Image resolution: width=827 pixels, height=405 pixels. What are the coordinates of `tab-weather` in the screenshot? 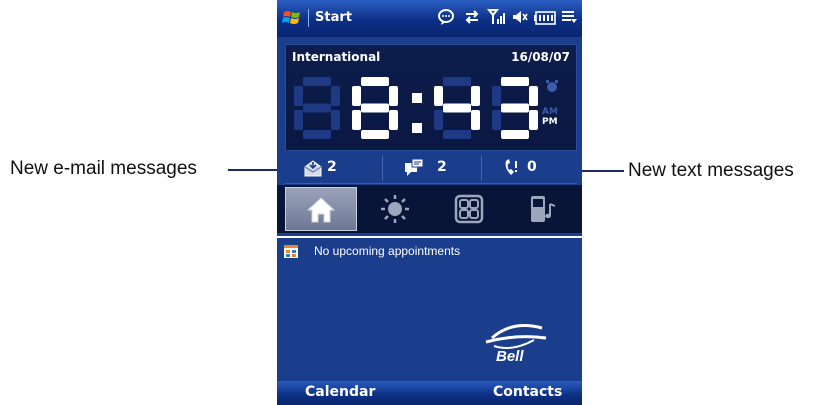 It's located at (396, 209).